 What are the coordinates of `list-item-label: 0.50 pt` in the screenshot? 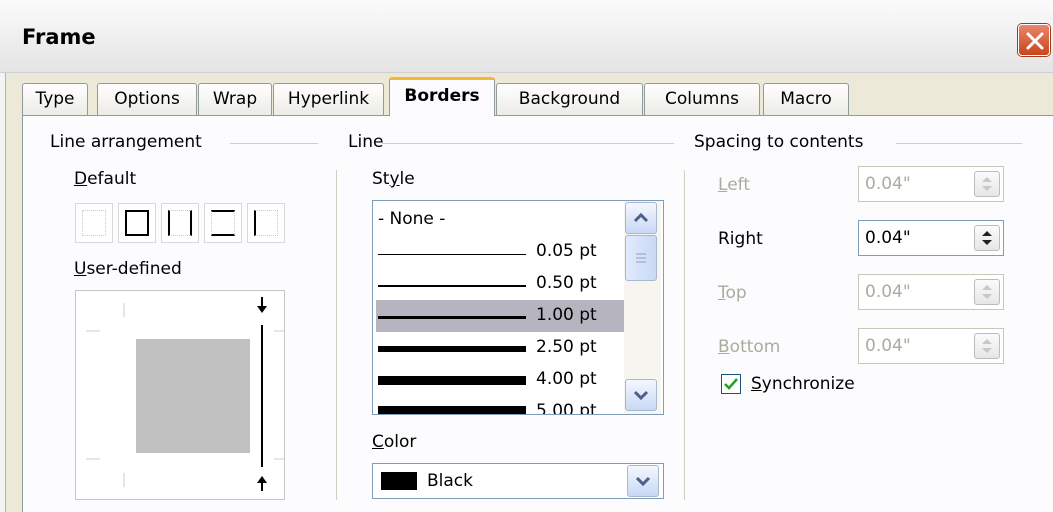 It's located at (566, 283).